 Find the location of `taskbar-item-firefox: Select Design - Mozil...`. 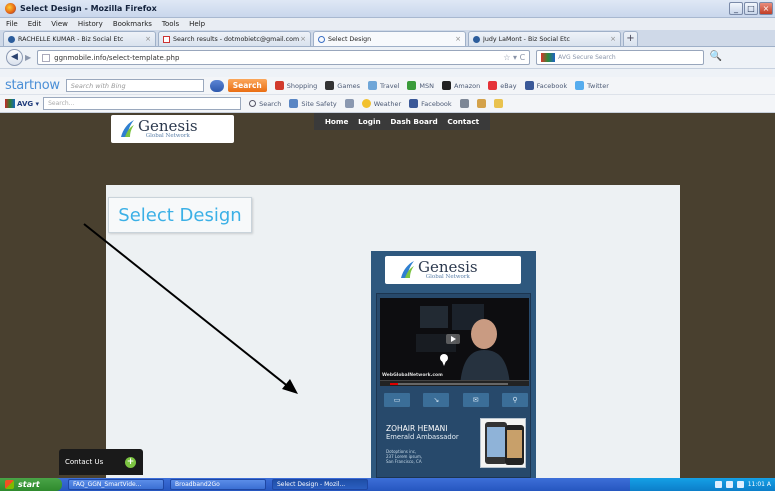

taskbar-item-firefox: Select Design - Mozil... is located at coordinates (320, 484).